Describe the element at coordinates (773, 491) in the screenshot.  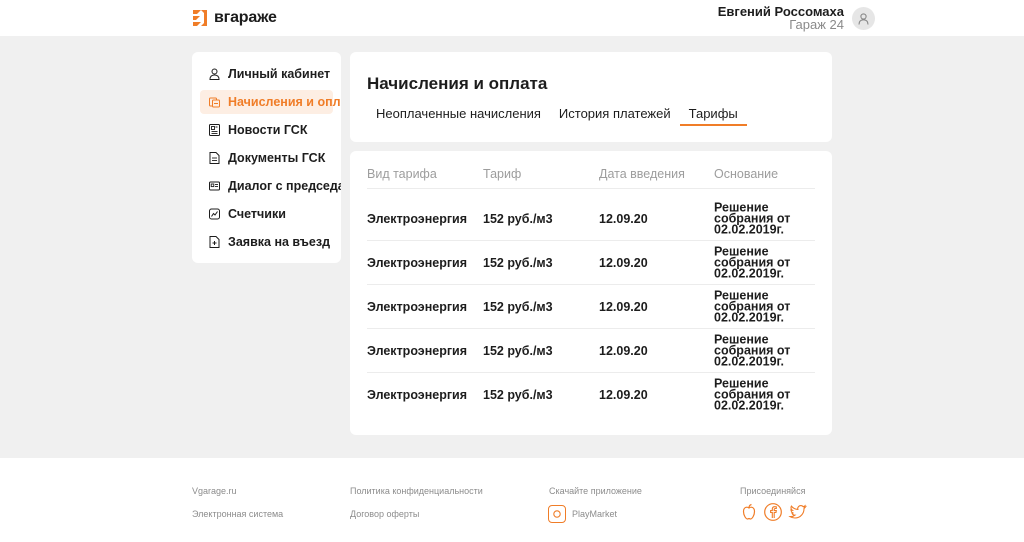
I see `footer-join-label: Присоединяйся` at that location.